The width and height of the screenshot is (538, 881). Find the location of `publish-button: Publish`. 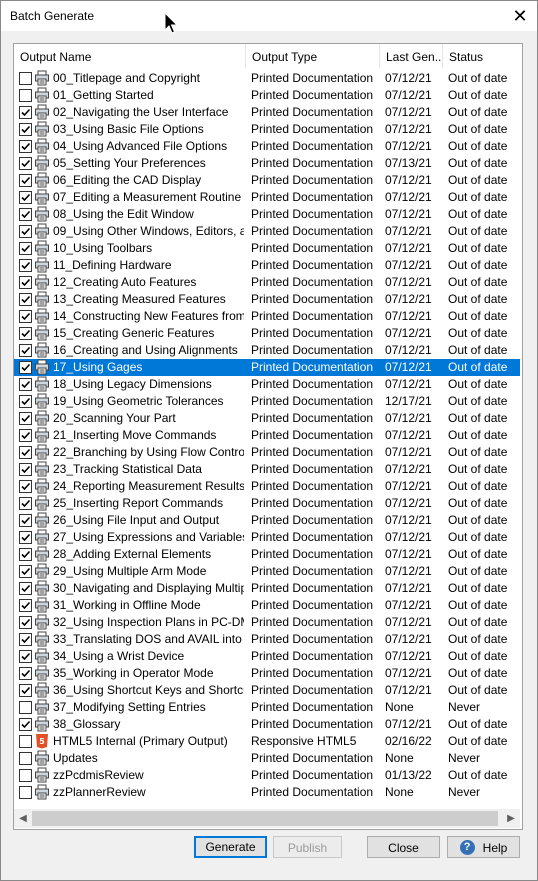

publish-button: Publish is located at coordinates (307, 847).